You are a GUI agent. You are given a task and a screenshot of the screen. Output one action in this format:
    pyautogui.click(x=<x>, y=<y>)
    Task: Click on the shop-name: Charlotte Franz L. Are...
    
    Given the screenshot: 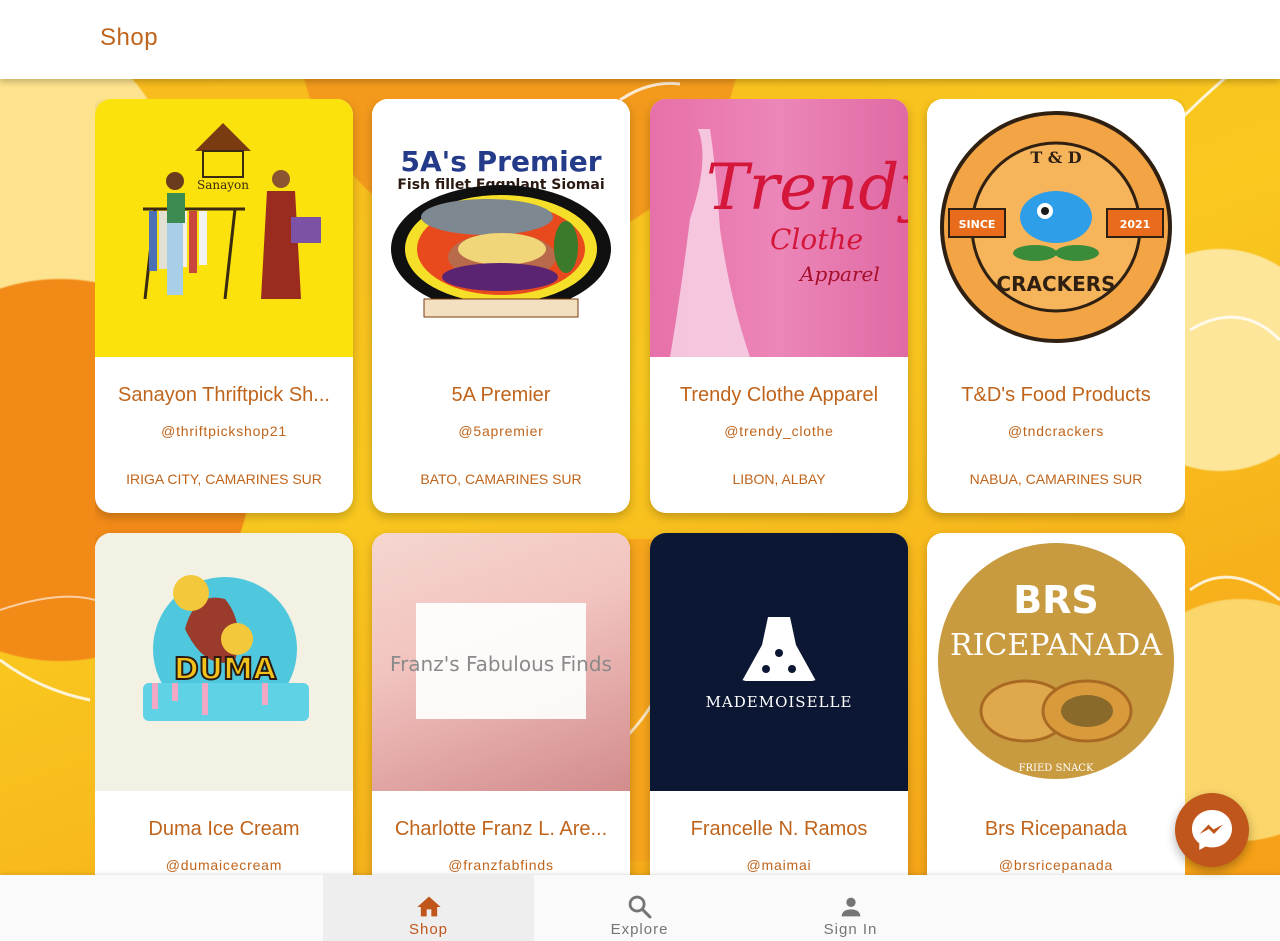 What is the action you would take?
    pyautogui.click(x=501, y=829)
    